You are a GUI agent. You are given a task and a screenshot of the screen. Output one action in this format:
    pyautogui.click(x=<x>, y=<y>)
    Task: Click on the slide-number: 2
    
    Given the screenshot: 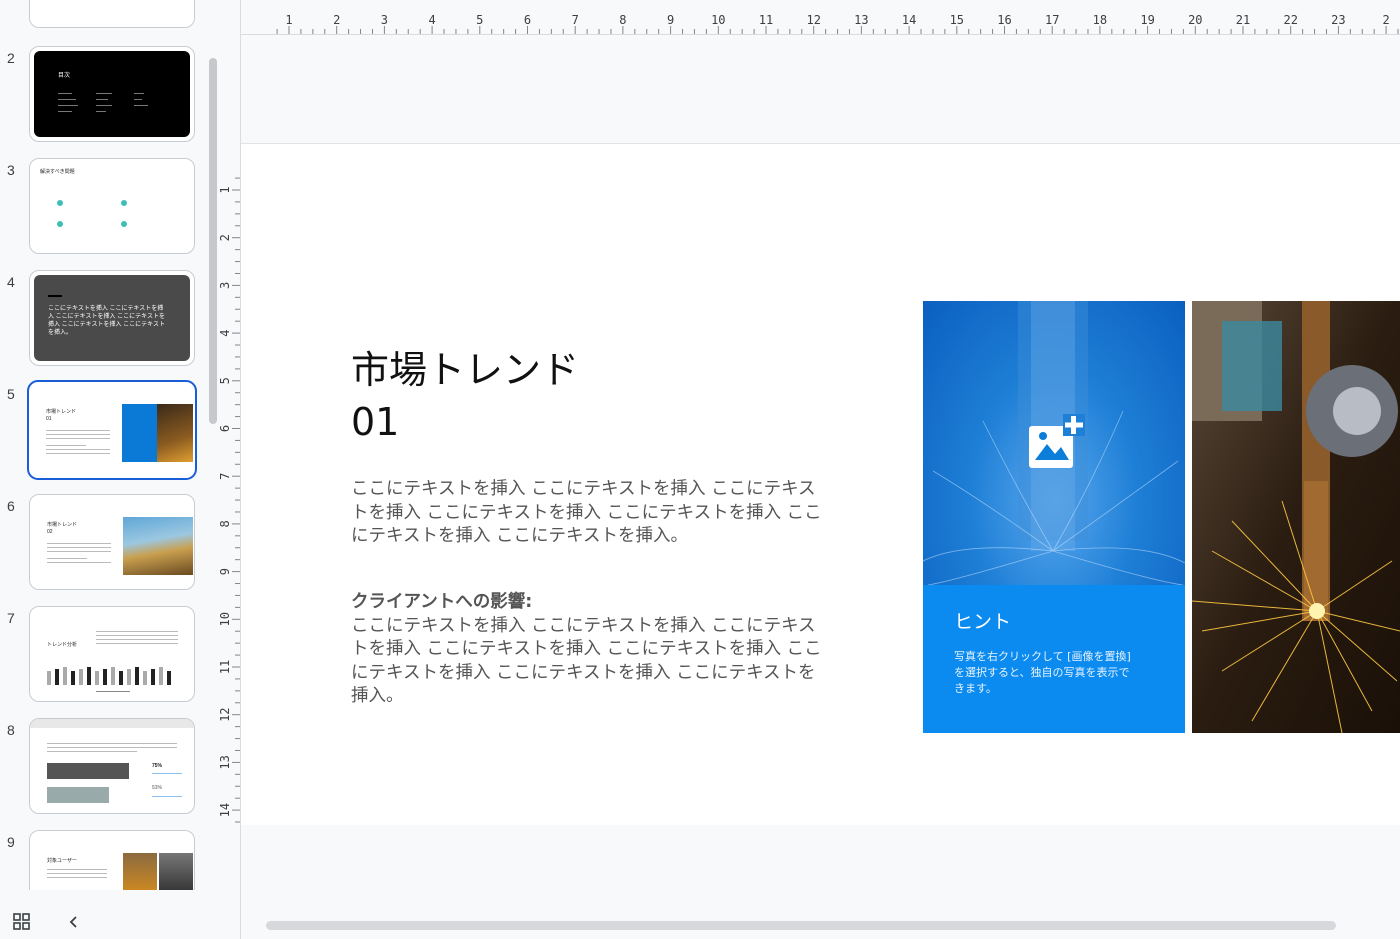 What is the action you would take?
    pyautogui.click(x=11, y=58)
    